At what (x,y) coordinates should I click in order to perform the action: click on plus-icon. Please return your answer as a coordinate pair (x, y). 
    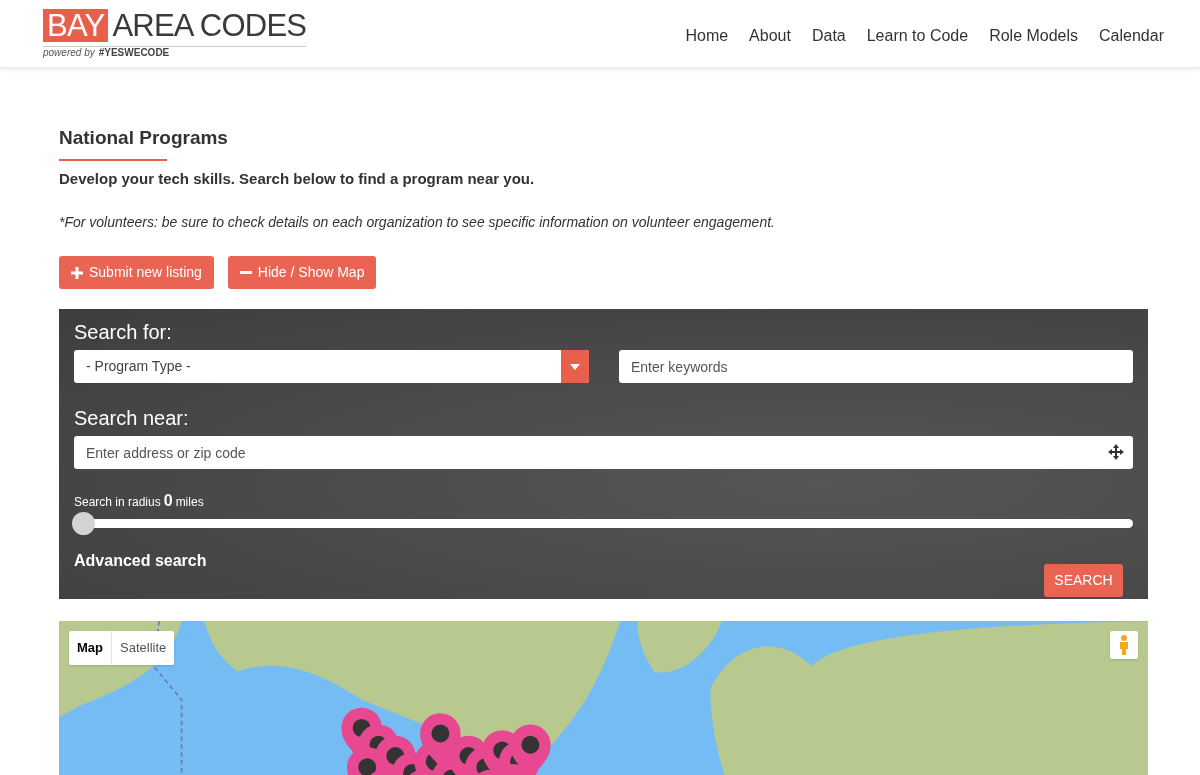
    Looking at the image, I should click on (77, 272).